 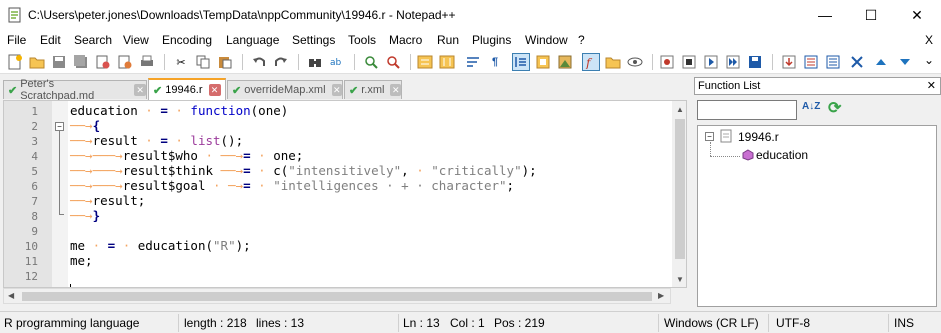 I want to click on line-number: 10, so click(x=31, y=246).